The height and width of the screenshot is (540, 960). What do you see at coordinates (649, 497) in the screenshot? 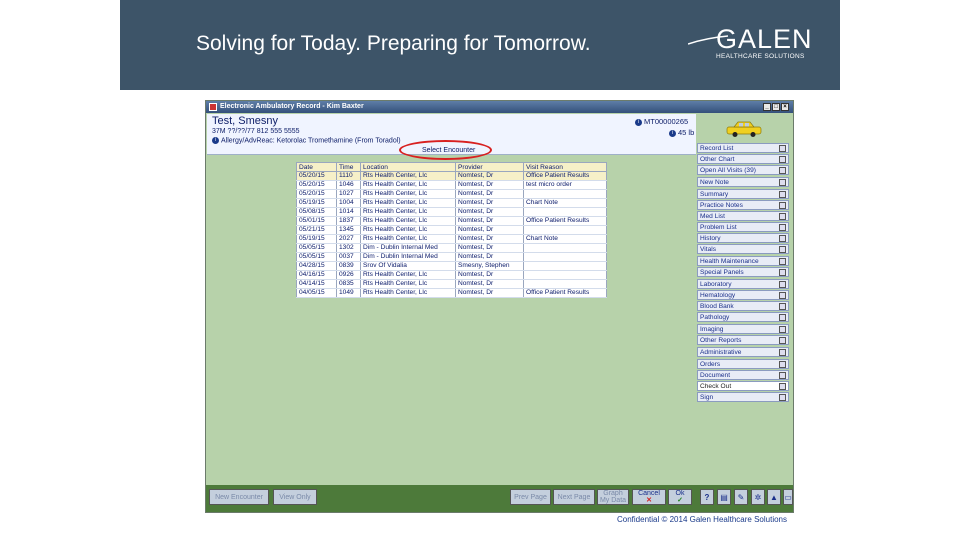
I see `cancel-button: Cancel ✕` at bounding box center [649, 497].